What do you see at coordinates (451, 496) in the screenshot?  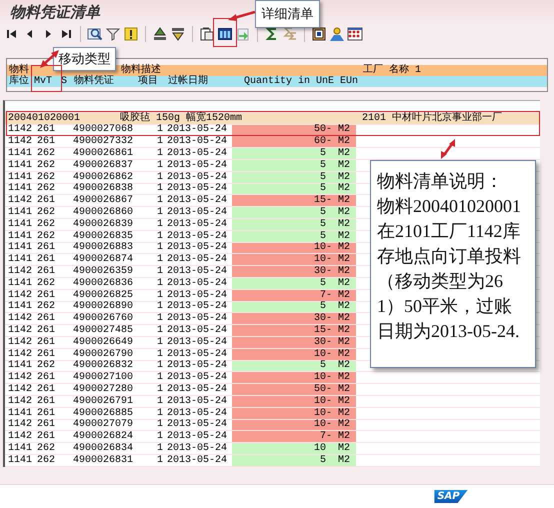 I see `logo: SAP` at bounding box center [451, 496].